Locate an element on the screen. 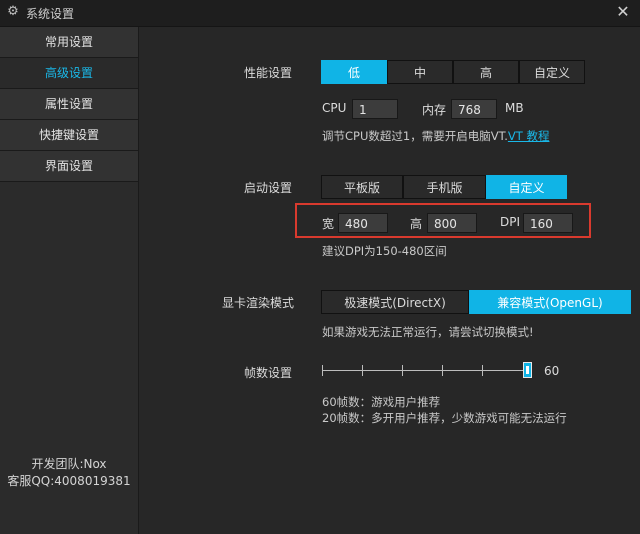 The width and height of the screenshot is (640, 534). dev-team-text: 开发团队:Nox is located at coordinates (69, 464).